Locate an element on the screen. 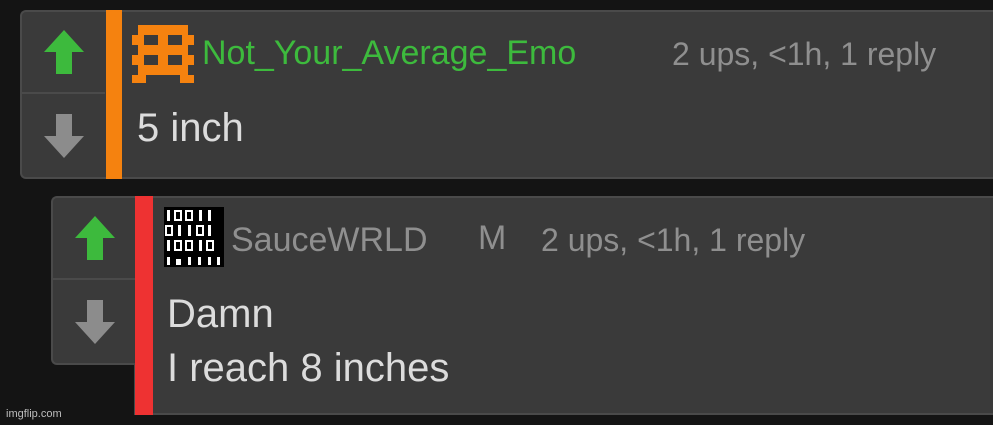  comment-body-line: 5 inch is located at coordinates (190, 128).